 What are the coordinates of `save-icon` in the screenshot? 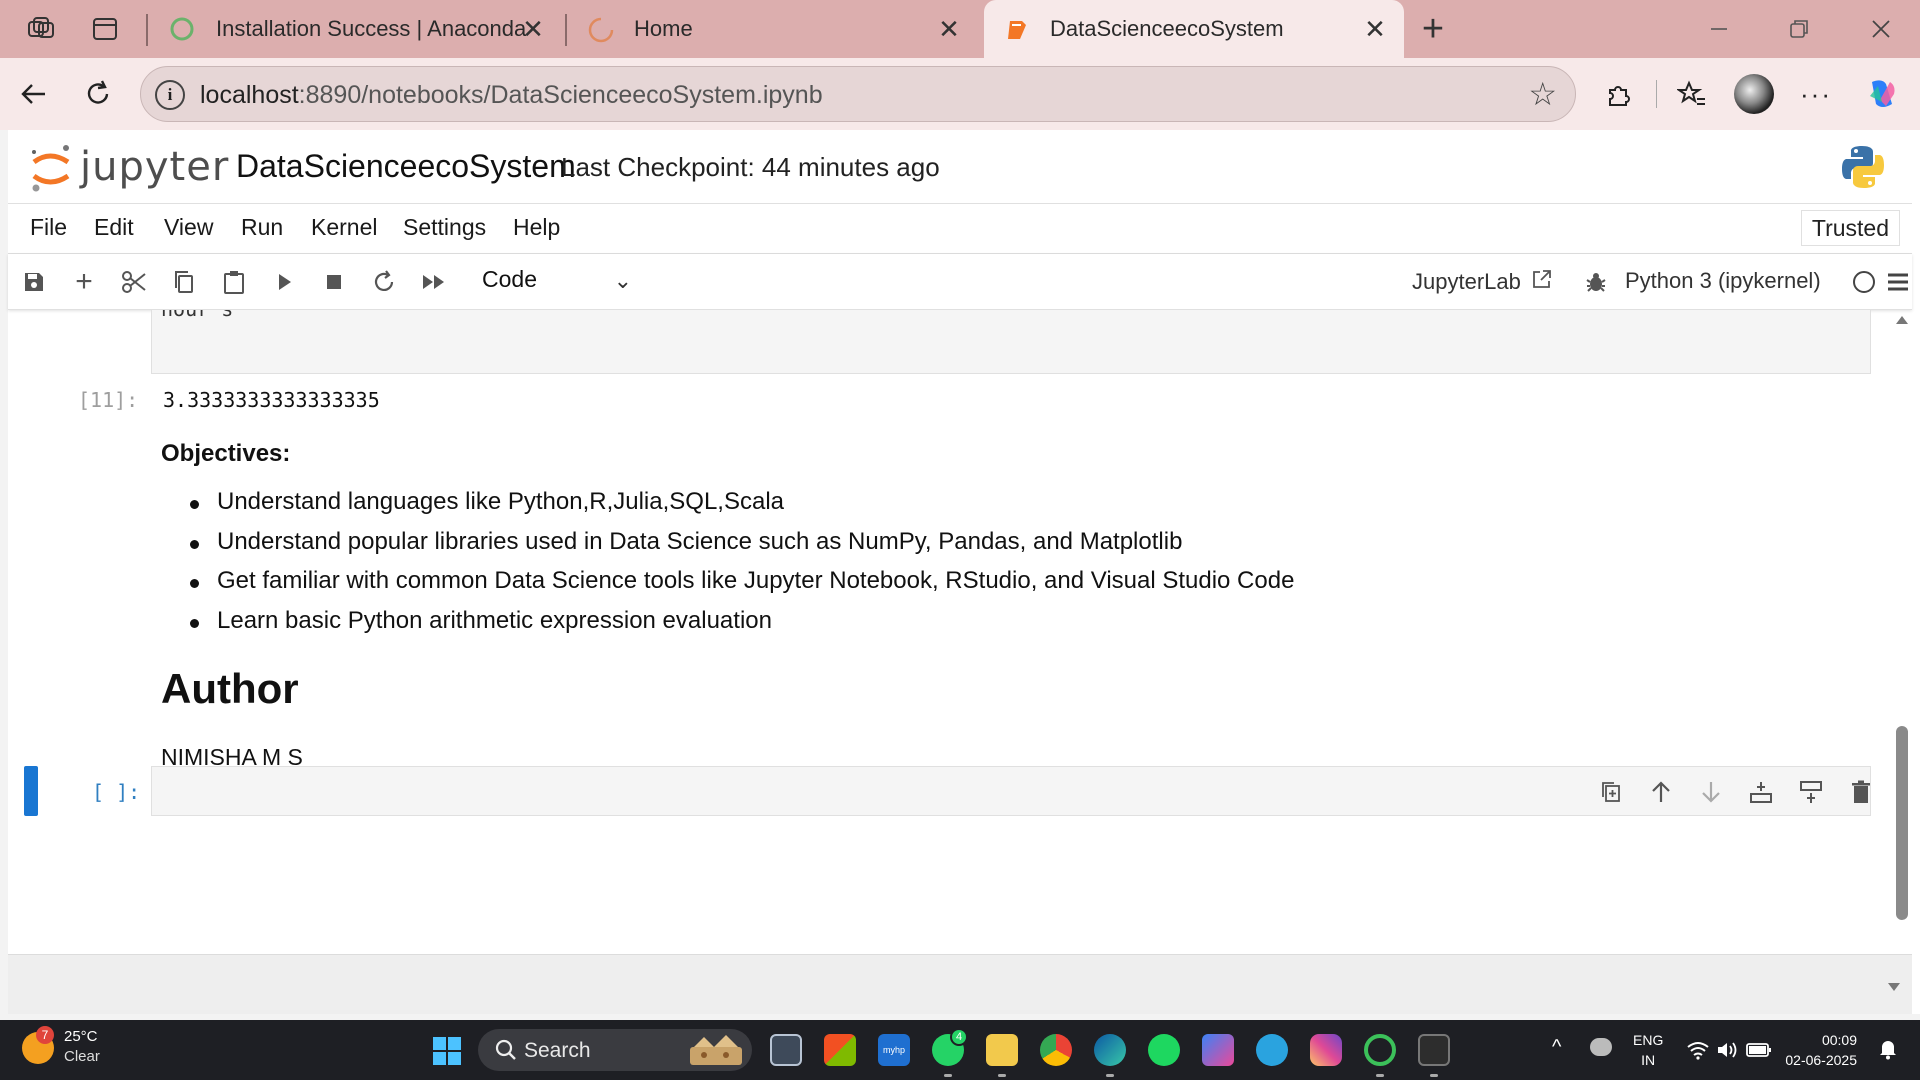 It's located at (34, 282).